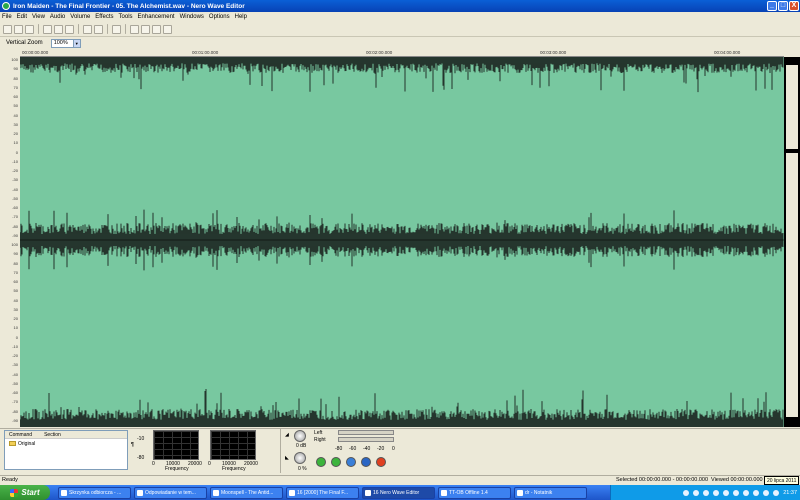 Image resolution: width=800 pixels, height=500 pixels. I want to click on speaker-icon, so click(776, 492).